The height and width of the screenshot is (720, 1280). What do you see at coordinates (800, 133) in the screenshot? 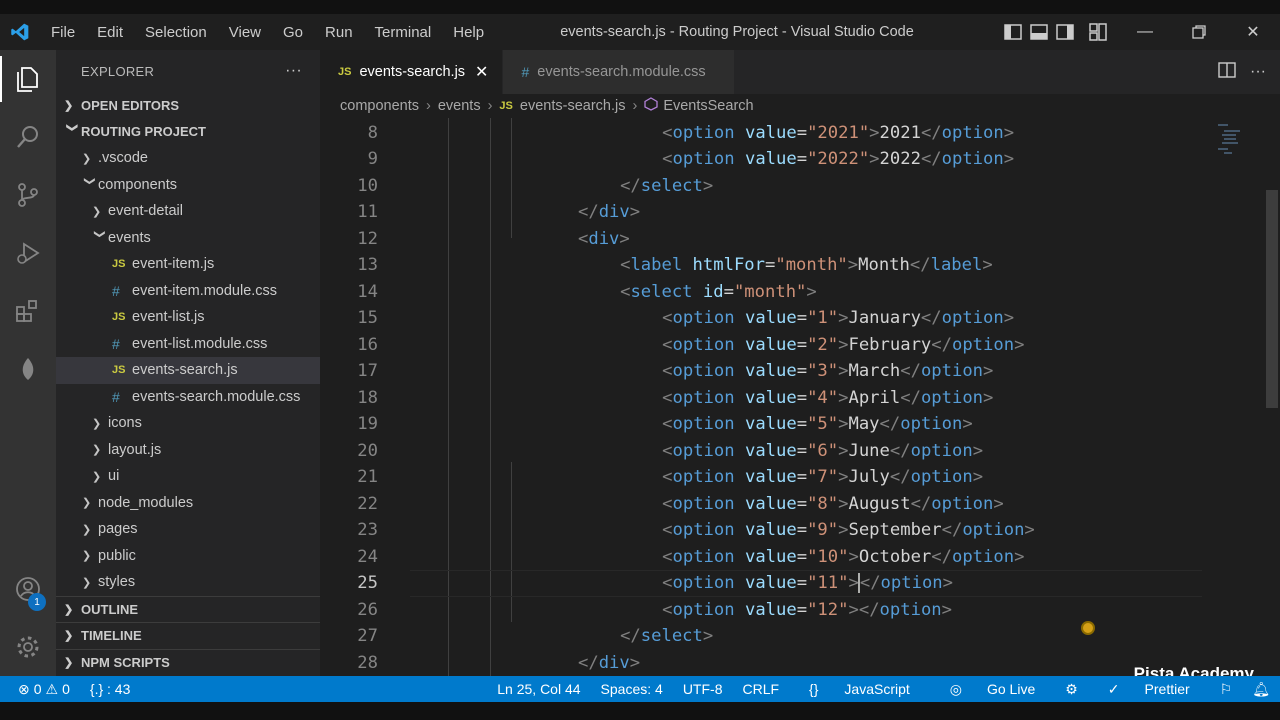
I see `code-line: 8 <option value="2021">2021</option>` at bounding box center [800, 133].